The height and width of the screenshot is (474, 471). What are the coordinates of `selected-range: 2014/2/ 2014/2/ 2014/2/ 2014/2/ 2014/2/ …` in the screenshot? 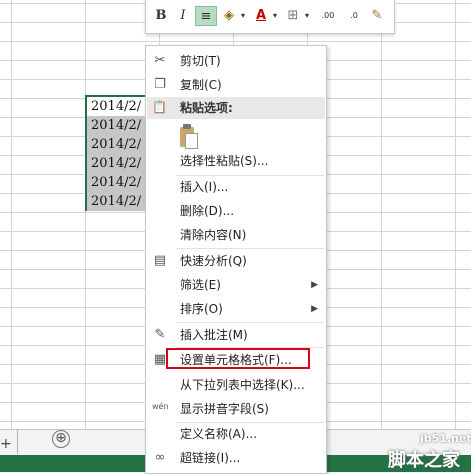 It's located at (118, 153).